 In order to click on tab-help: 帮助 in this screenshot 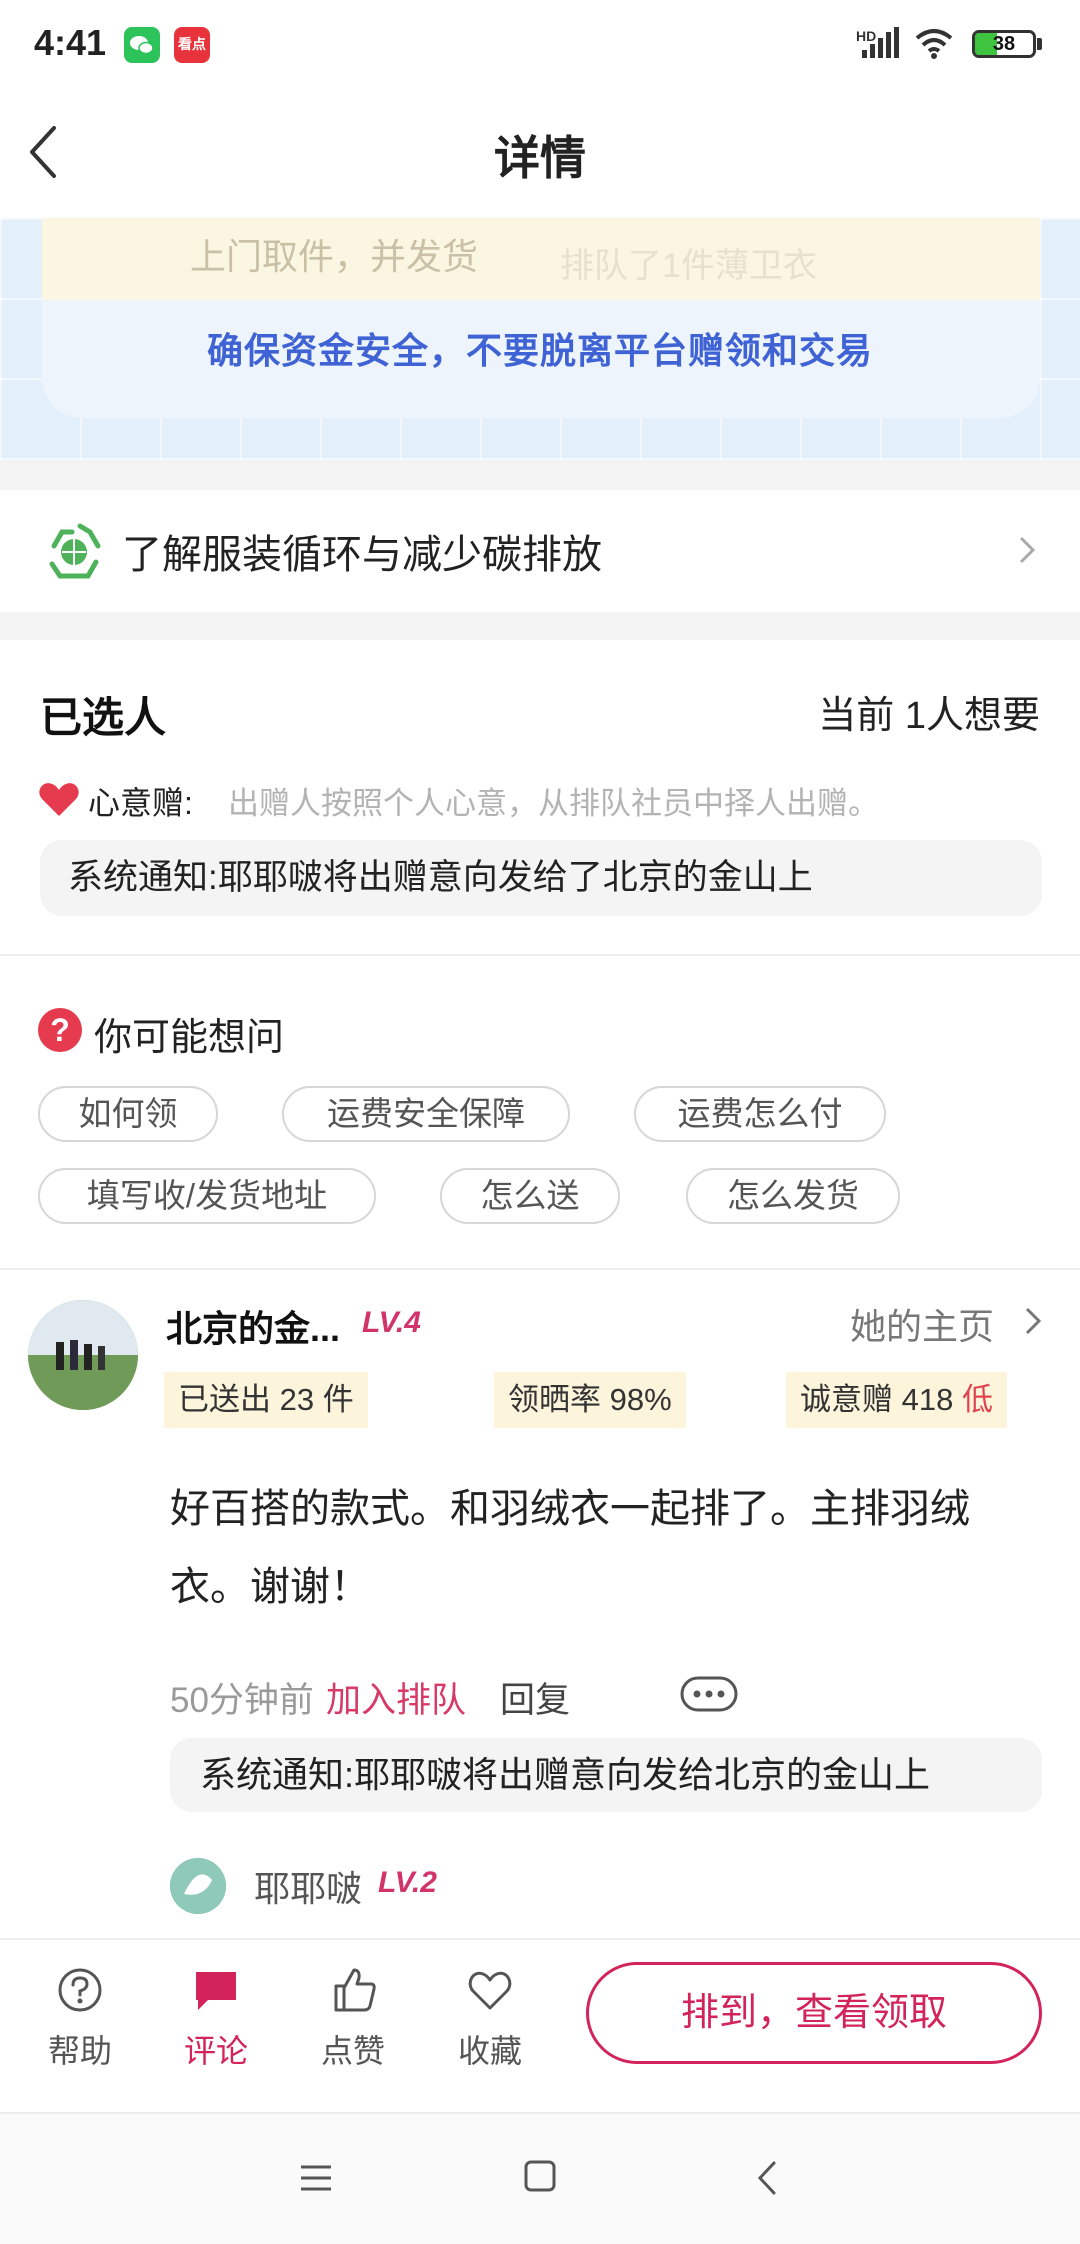, I will do `click(80, 2049)`.